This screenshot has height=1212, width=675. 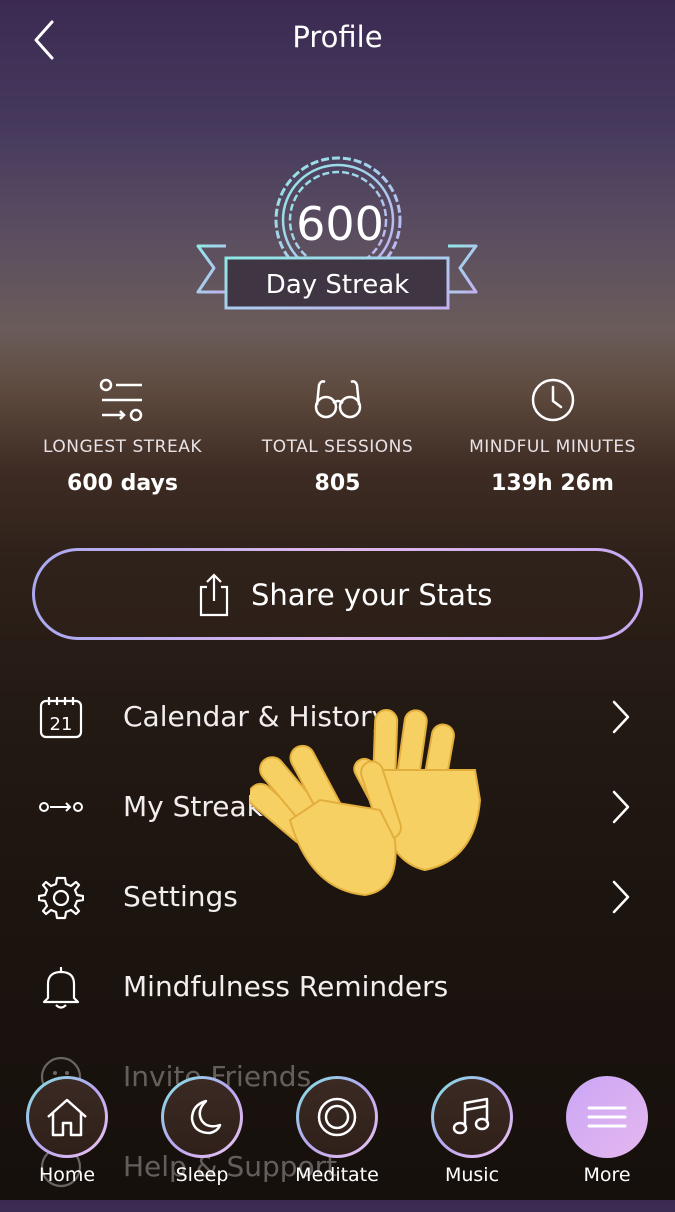 I want to click on tab-label: Meditate, so click(x=337, y=1175).